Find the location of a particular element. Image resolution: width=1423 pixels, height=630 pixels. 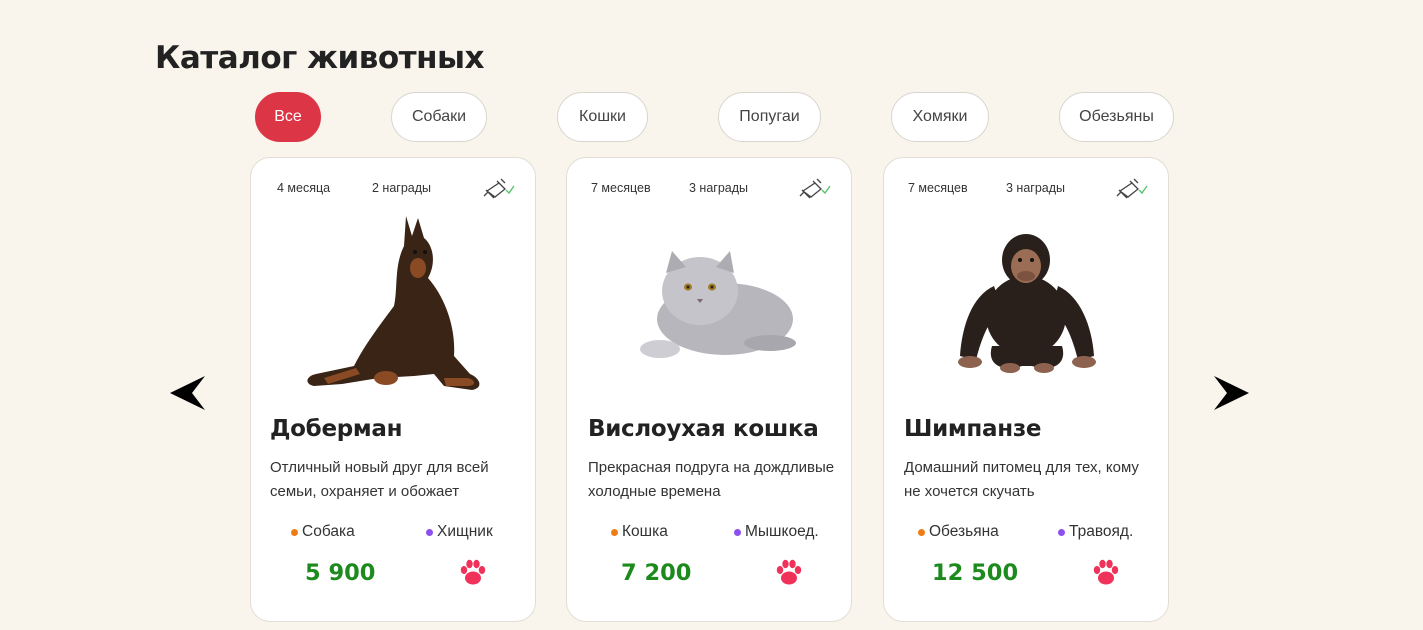

filter-parrots-button: Попугаи is located at coordinates (769, 117).